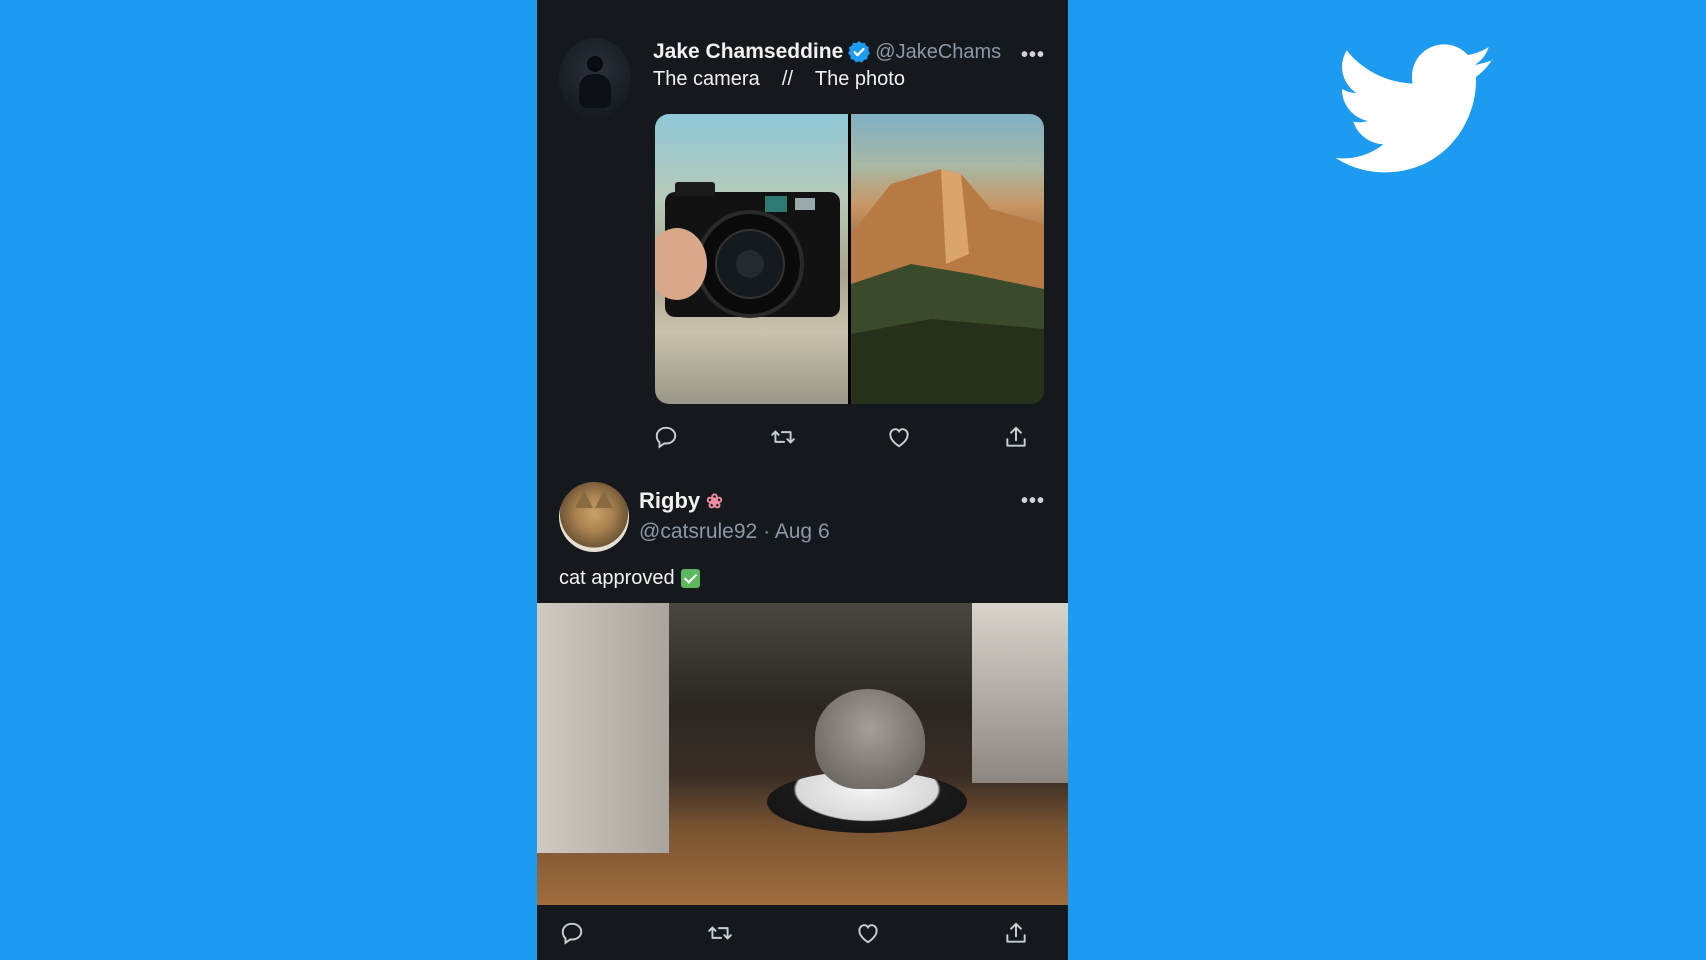 The height and width of the screenshot is (960, 1706). I want to click on tweet-header: Jake Chamseddine @JakeChams, so click(827, 52).